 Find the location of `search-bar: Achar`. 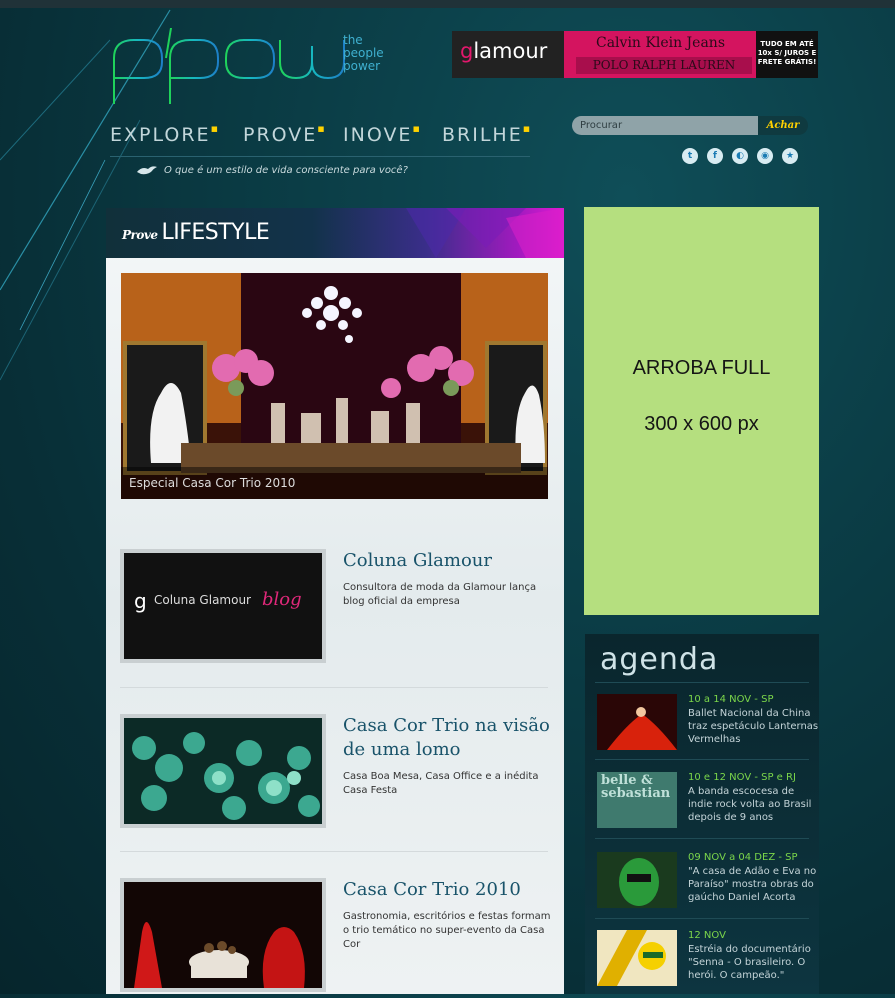

search-bar: Achar is located at coordinates (690, 125).